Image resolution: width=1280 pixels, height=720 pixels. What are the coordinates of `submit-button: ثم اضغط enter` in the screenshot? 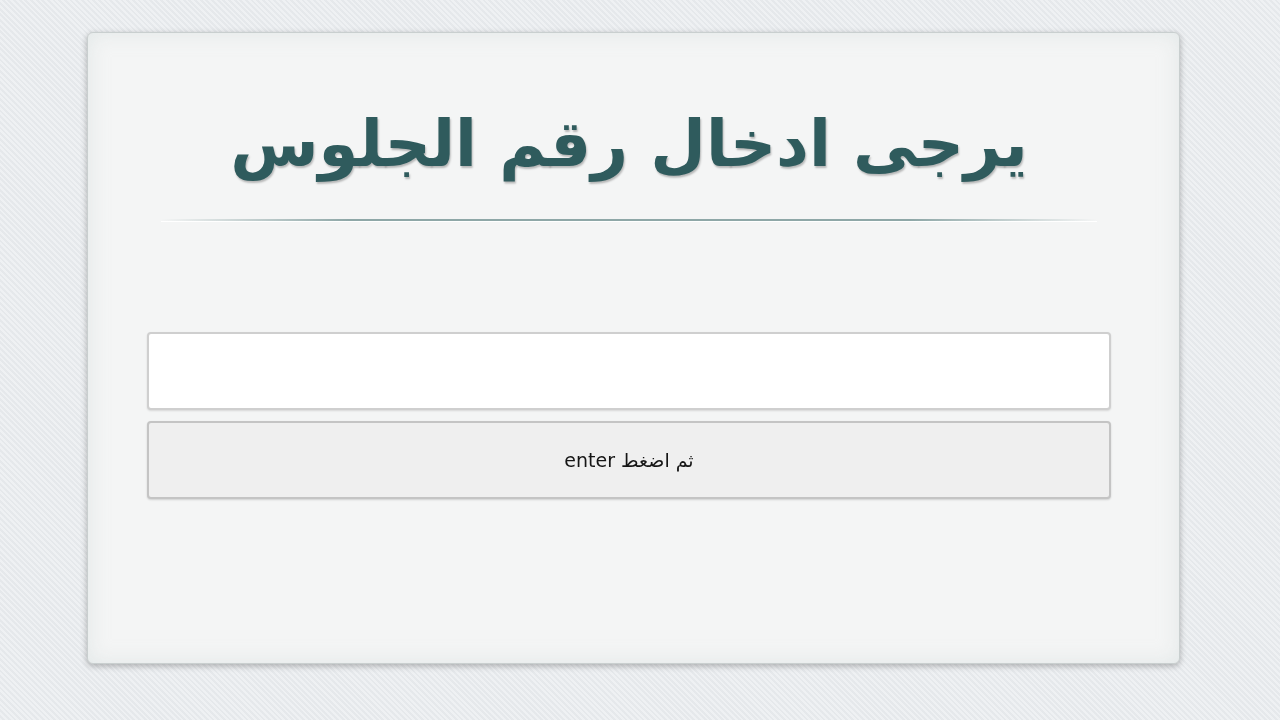 It's located at (629, 460).